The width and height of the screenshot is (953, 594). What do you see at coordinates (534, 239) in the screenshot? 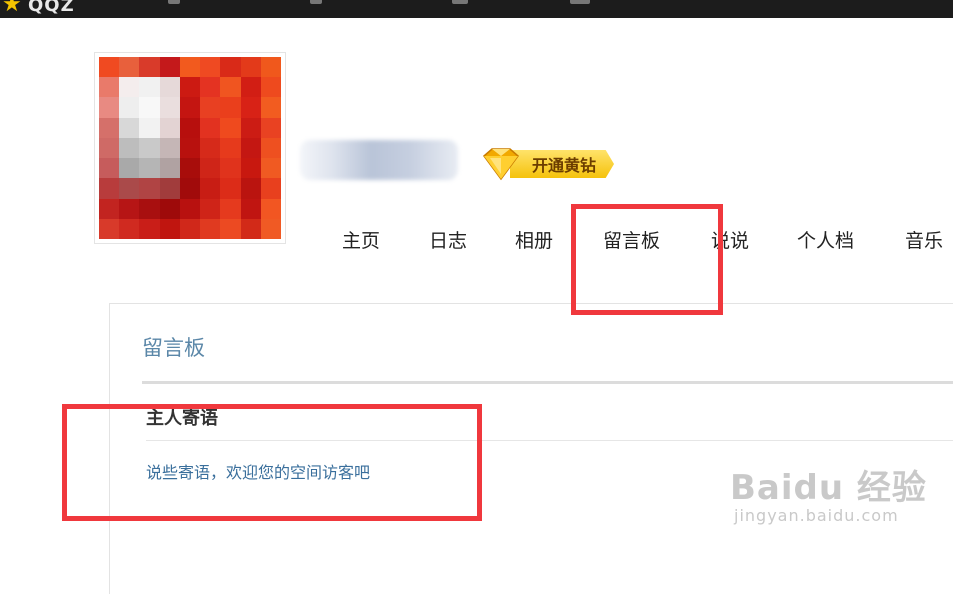
I see `nav-item-album: 相册` at bounding box center [534, 239].